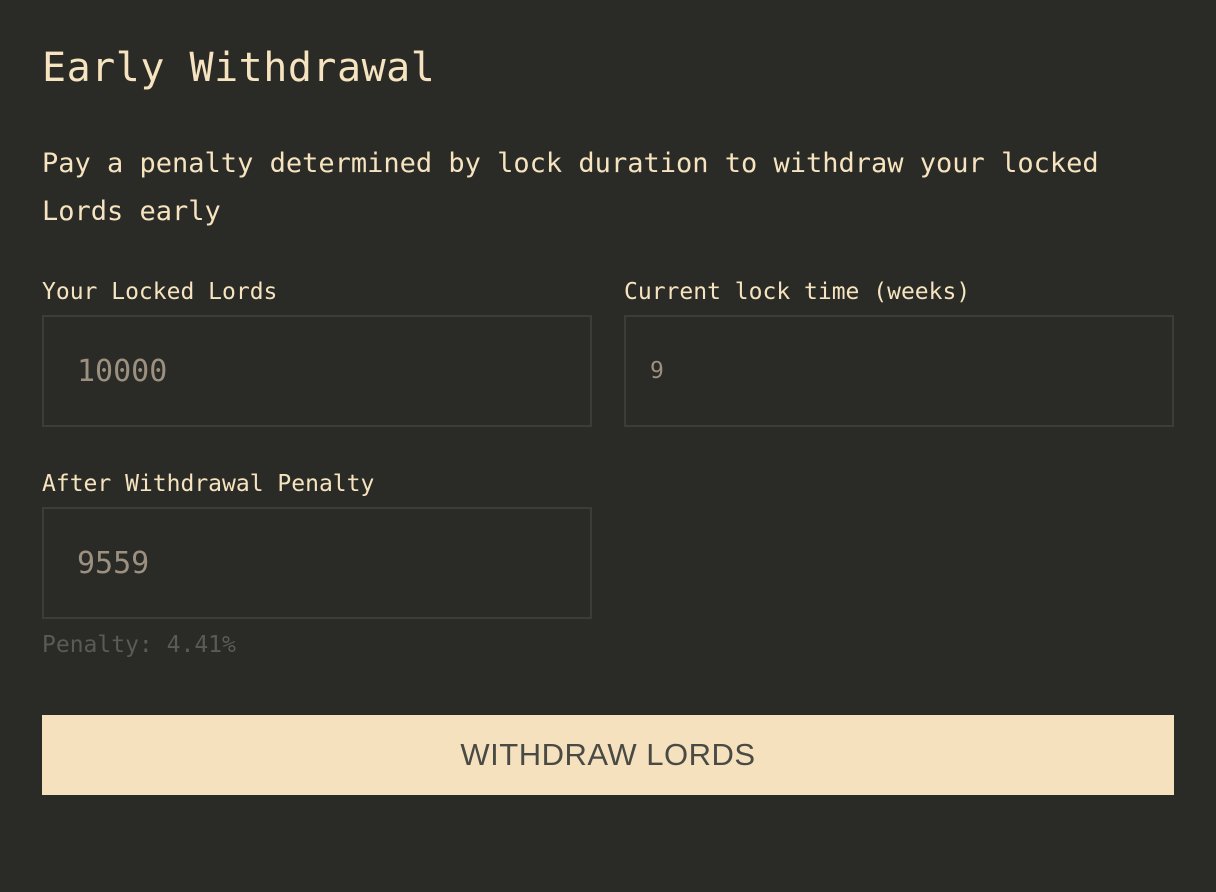 The height and width of the screenshot is (892, 1216). I want to click on penalty-percentage-text: Penalty: 4.41%, so click(139, 645).